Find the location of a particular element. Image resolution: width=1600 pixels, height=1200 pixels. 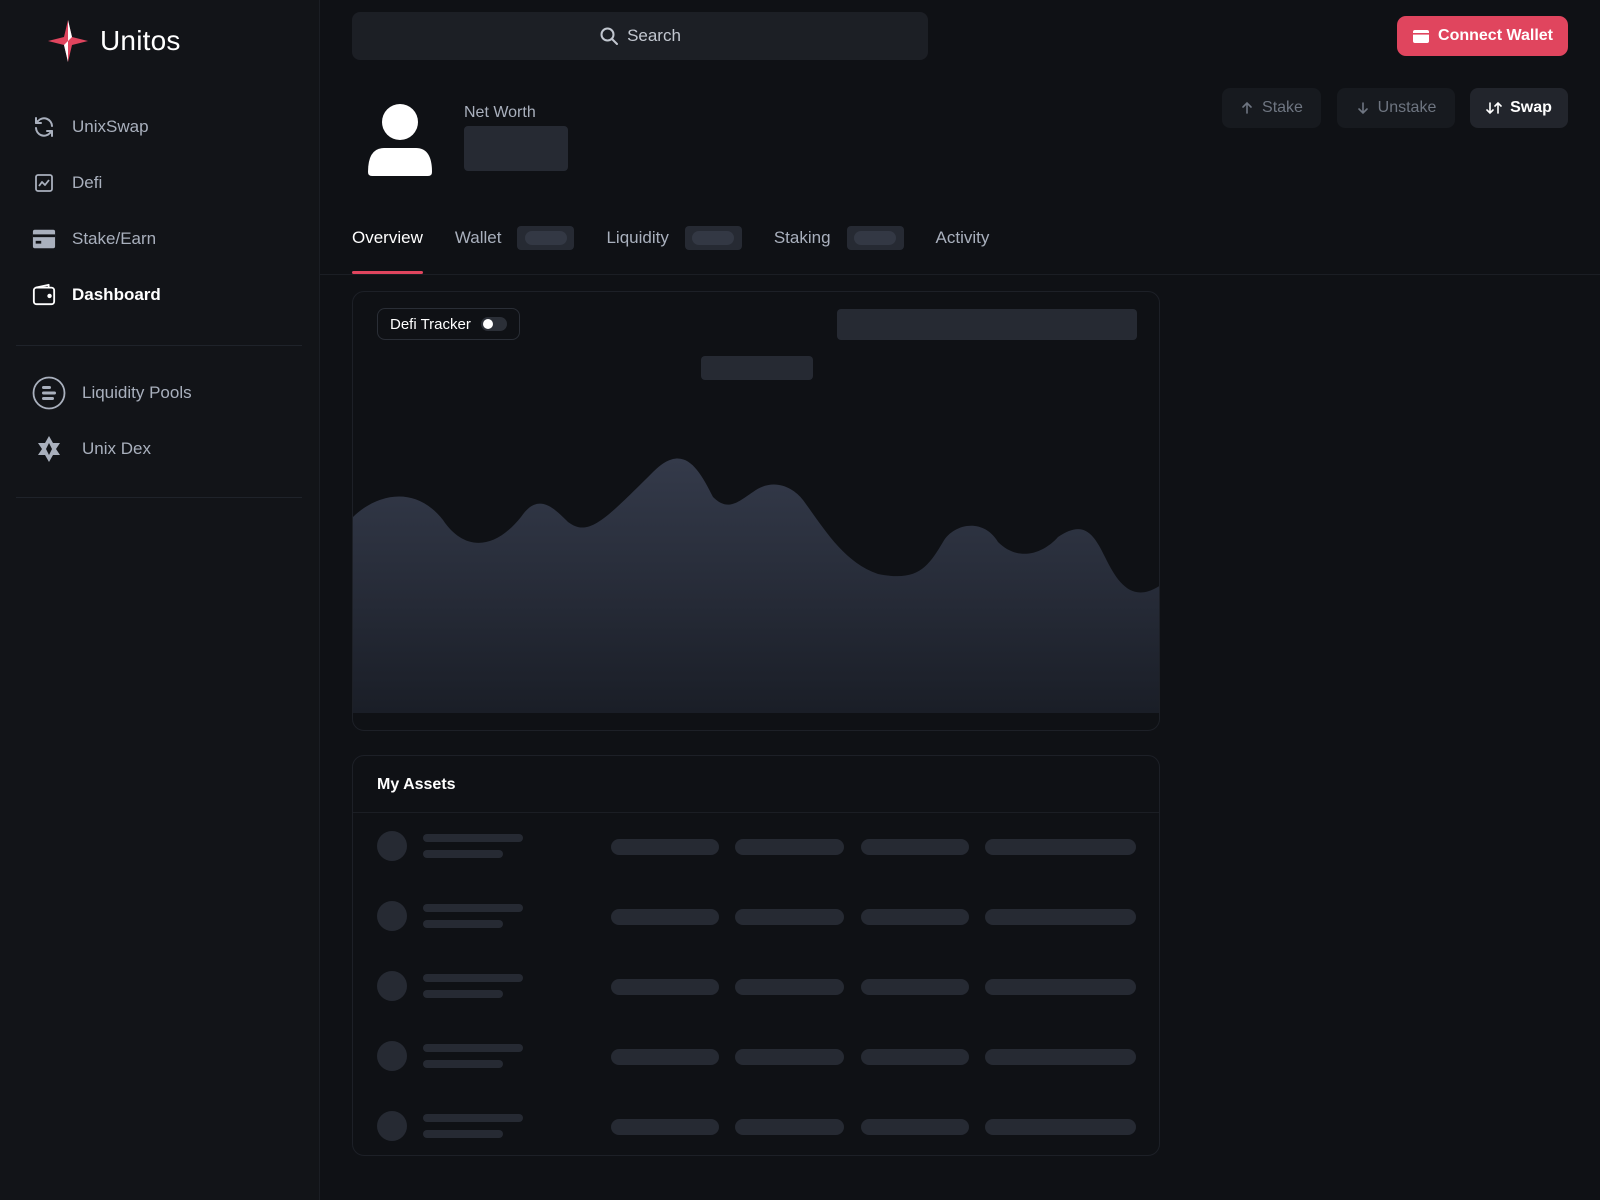

arrow-up-icon is located at coordinates (1247, 107).